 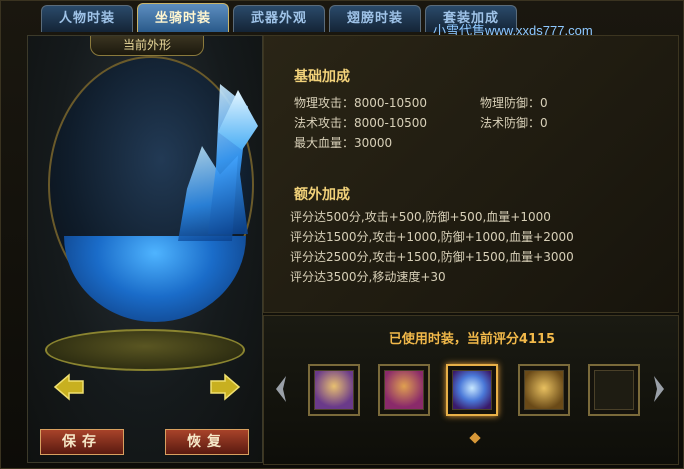 I want to click on scroll-right-icon, so click(x=659, y=389).